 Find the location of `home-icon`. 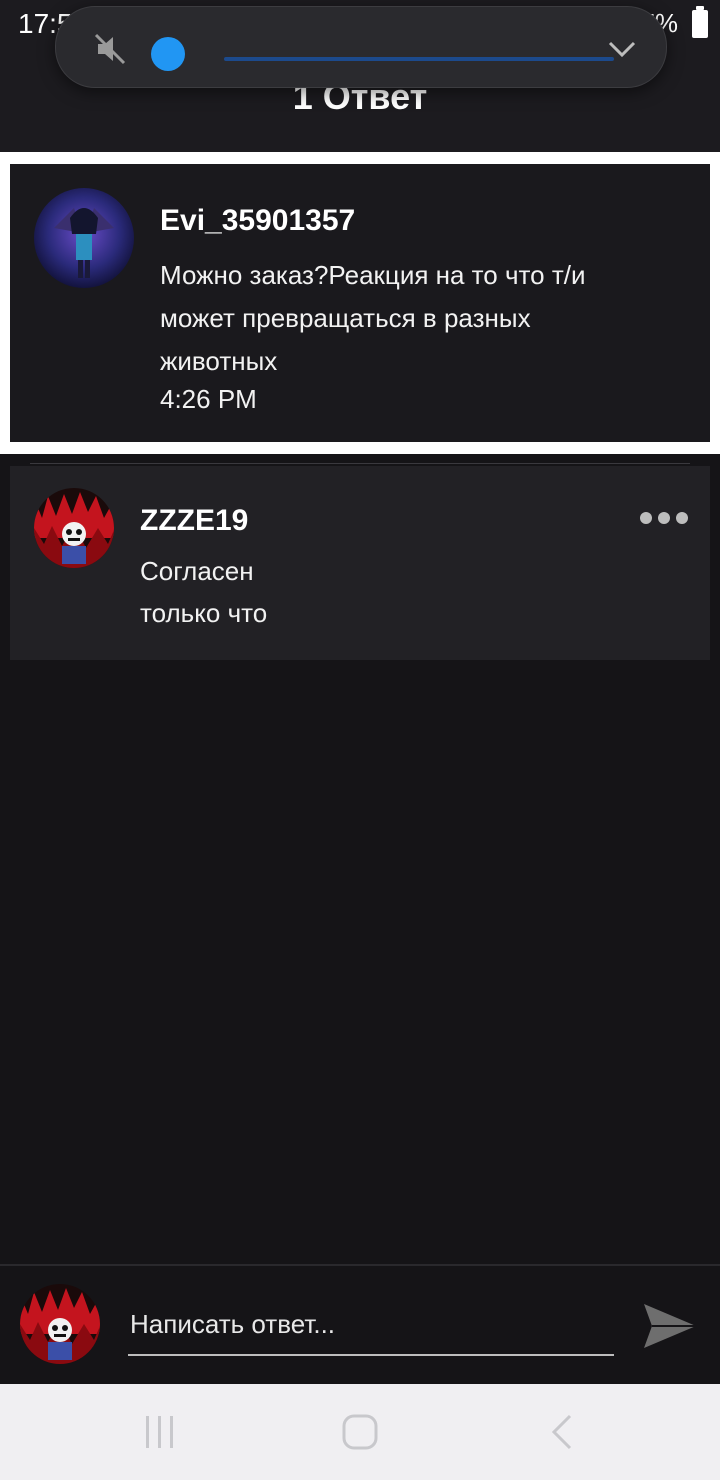

home-icon is located at coordinates (360, 1432).